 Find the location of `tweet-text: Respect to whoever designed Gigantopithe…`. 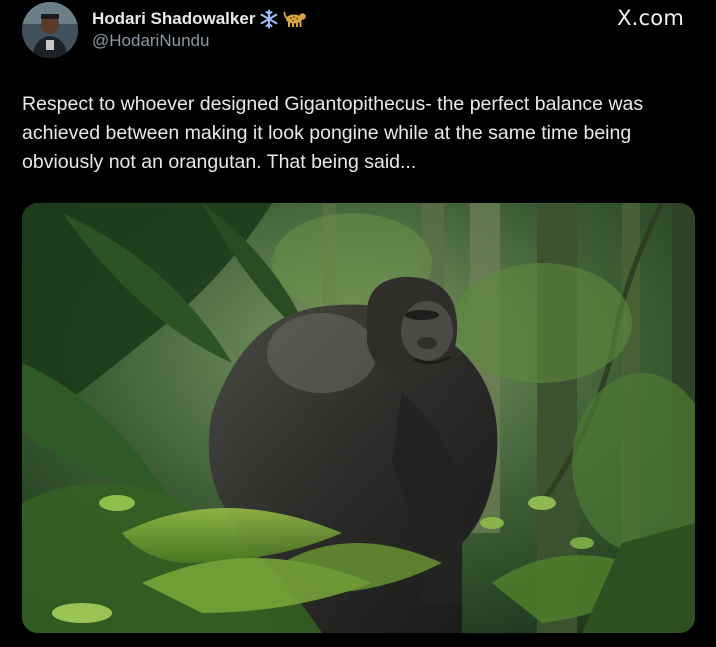

tweet-text: Respect to whoever designed Gigantopithe… is located at coordinates (333, 133).